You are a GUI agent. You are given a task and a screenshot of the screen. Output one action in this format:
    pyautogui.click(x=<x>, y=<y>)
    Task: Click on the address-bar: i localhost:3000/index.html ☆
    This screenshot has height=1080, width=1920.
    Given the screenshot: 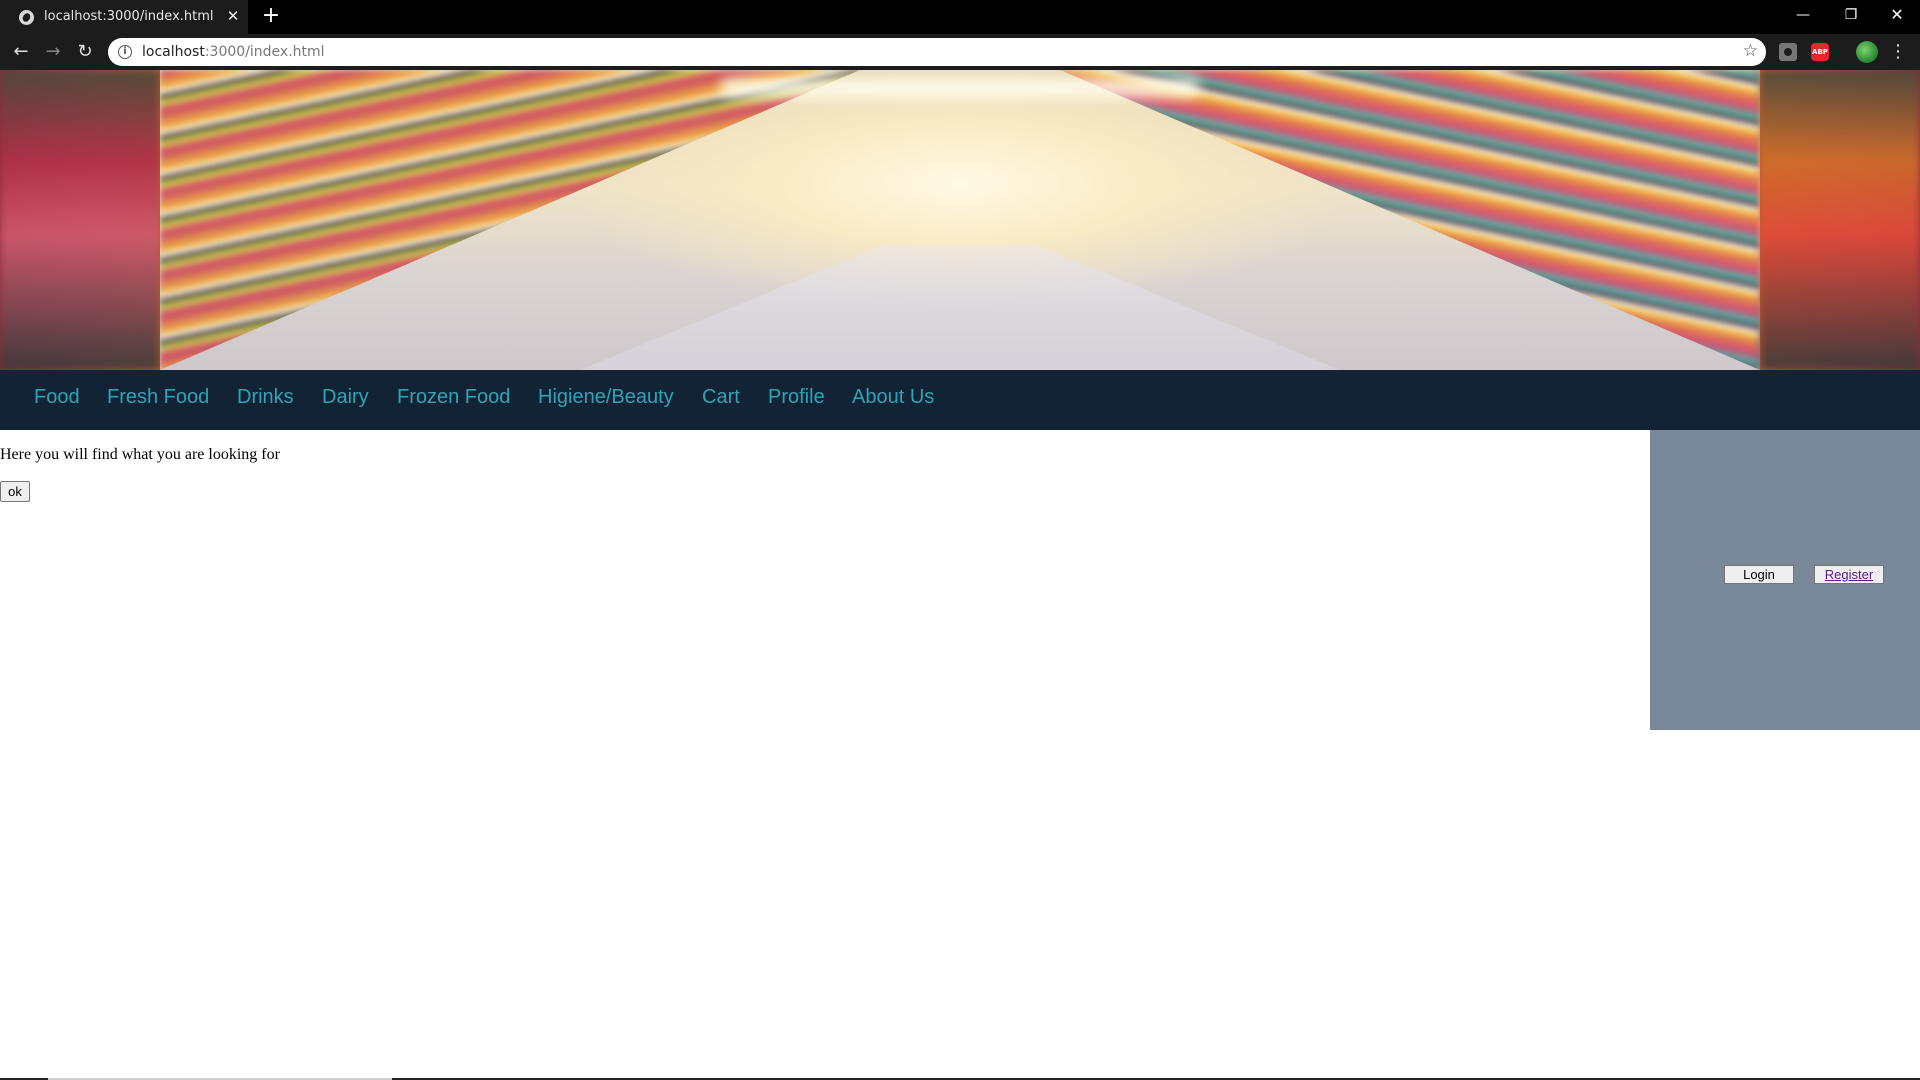 What is the action you would take?
    pyautogui.click(x=937, y=52)
    